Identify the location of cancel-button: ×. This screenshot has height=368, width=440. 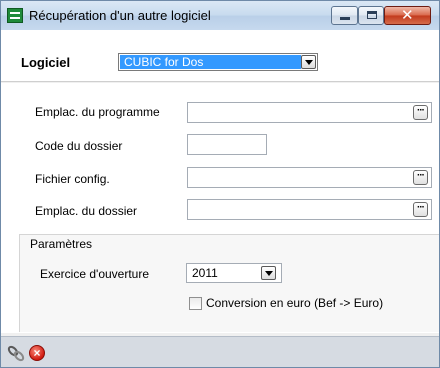
(37, 353).